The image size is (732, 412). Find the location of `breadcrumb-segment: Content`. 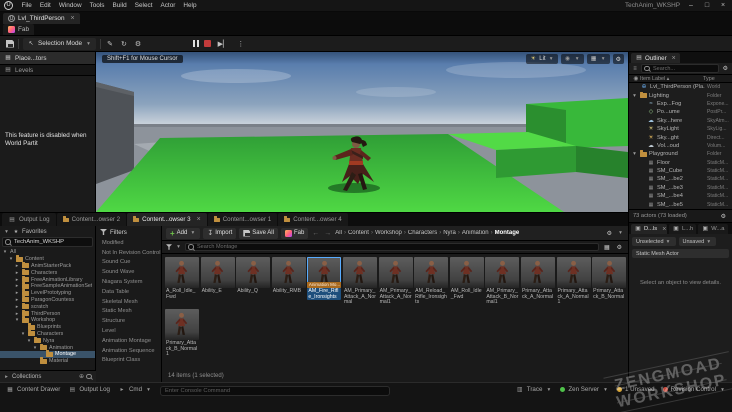

breadcrumb-segment: Content is located at coordinates (358, 233).